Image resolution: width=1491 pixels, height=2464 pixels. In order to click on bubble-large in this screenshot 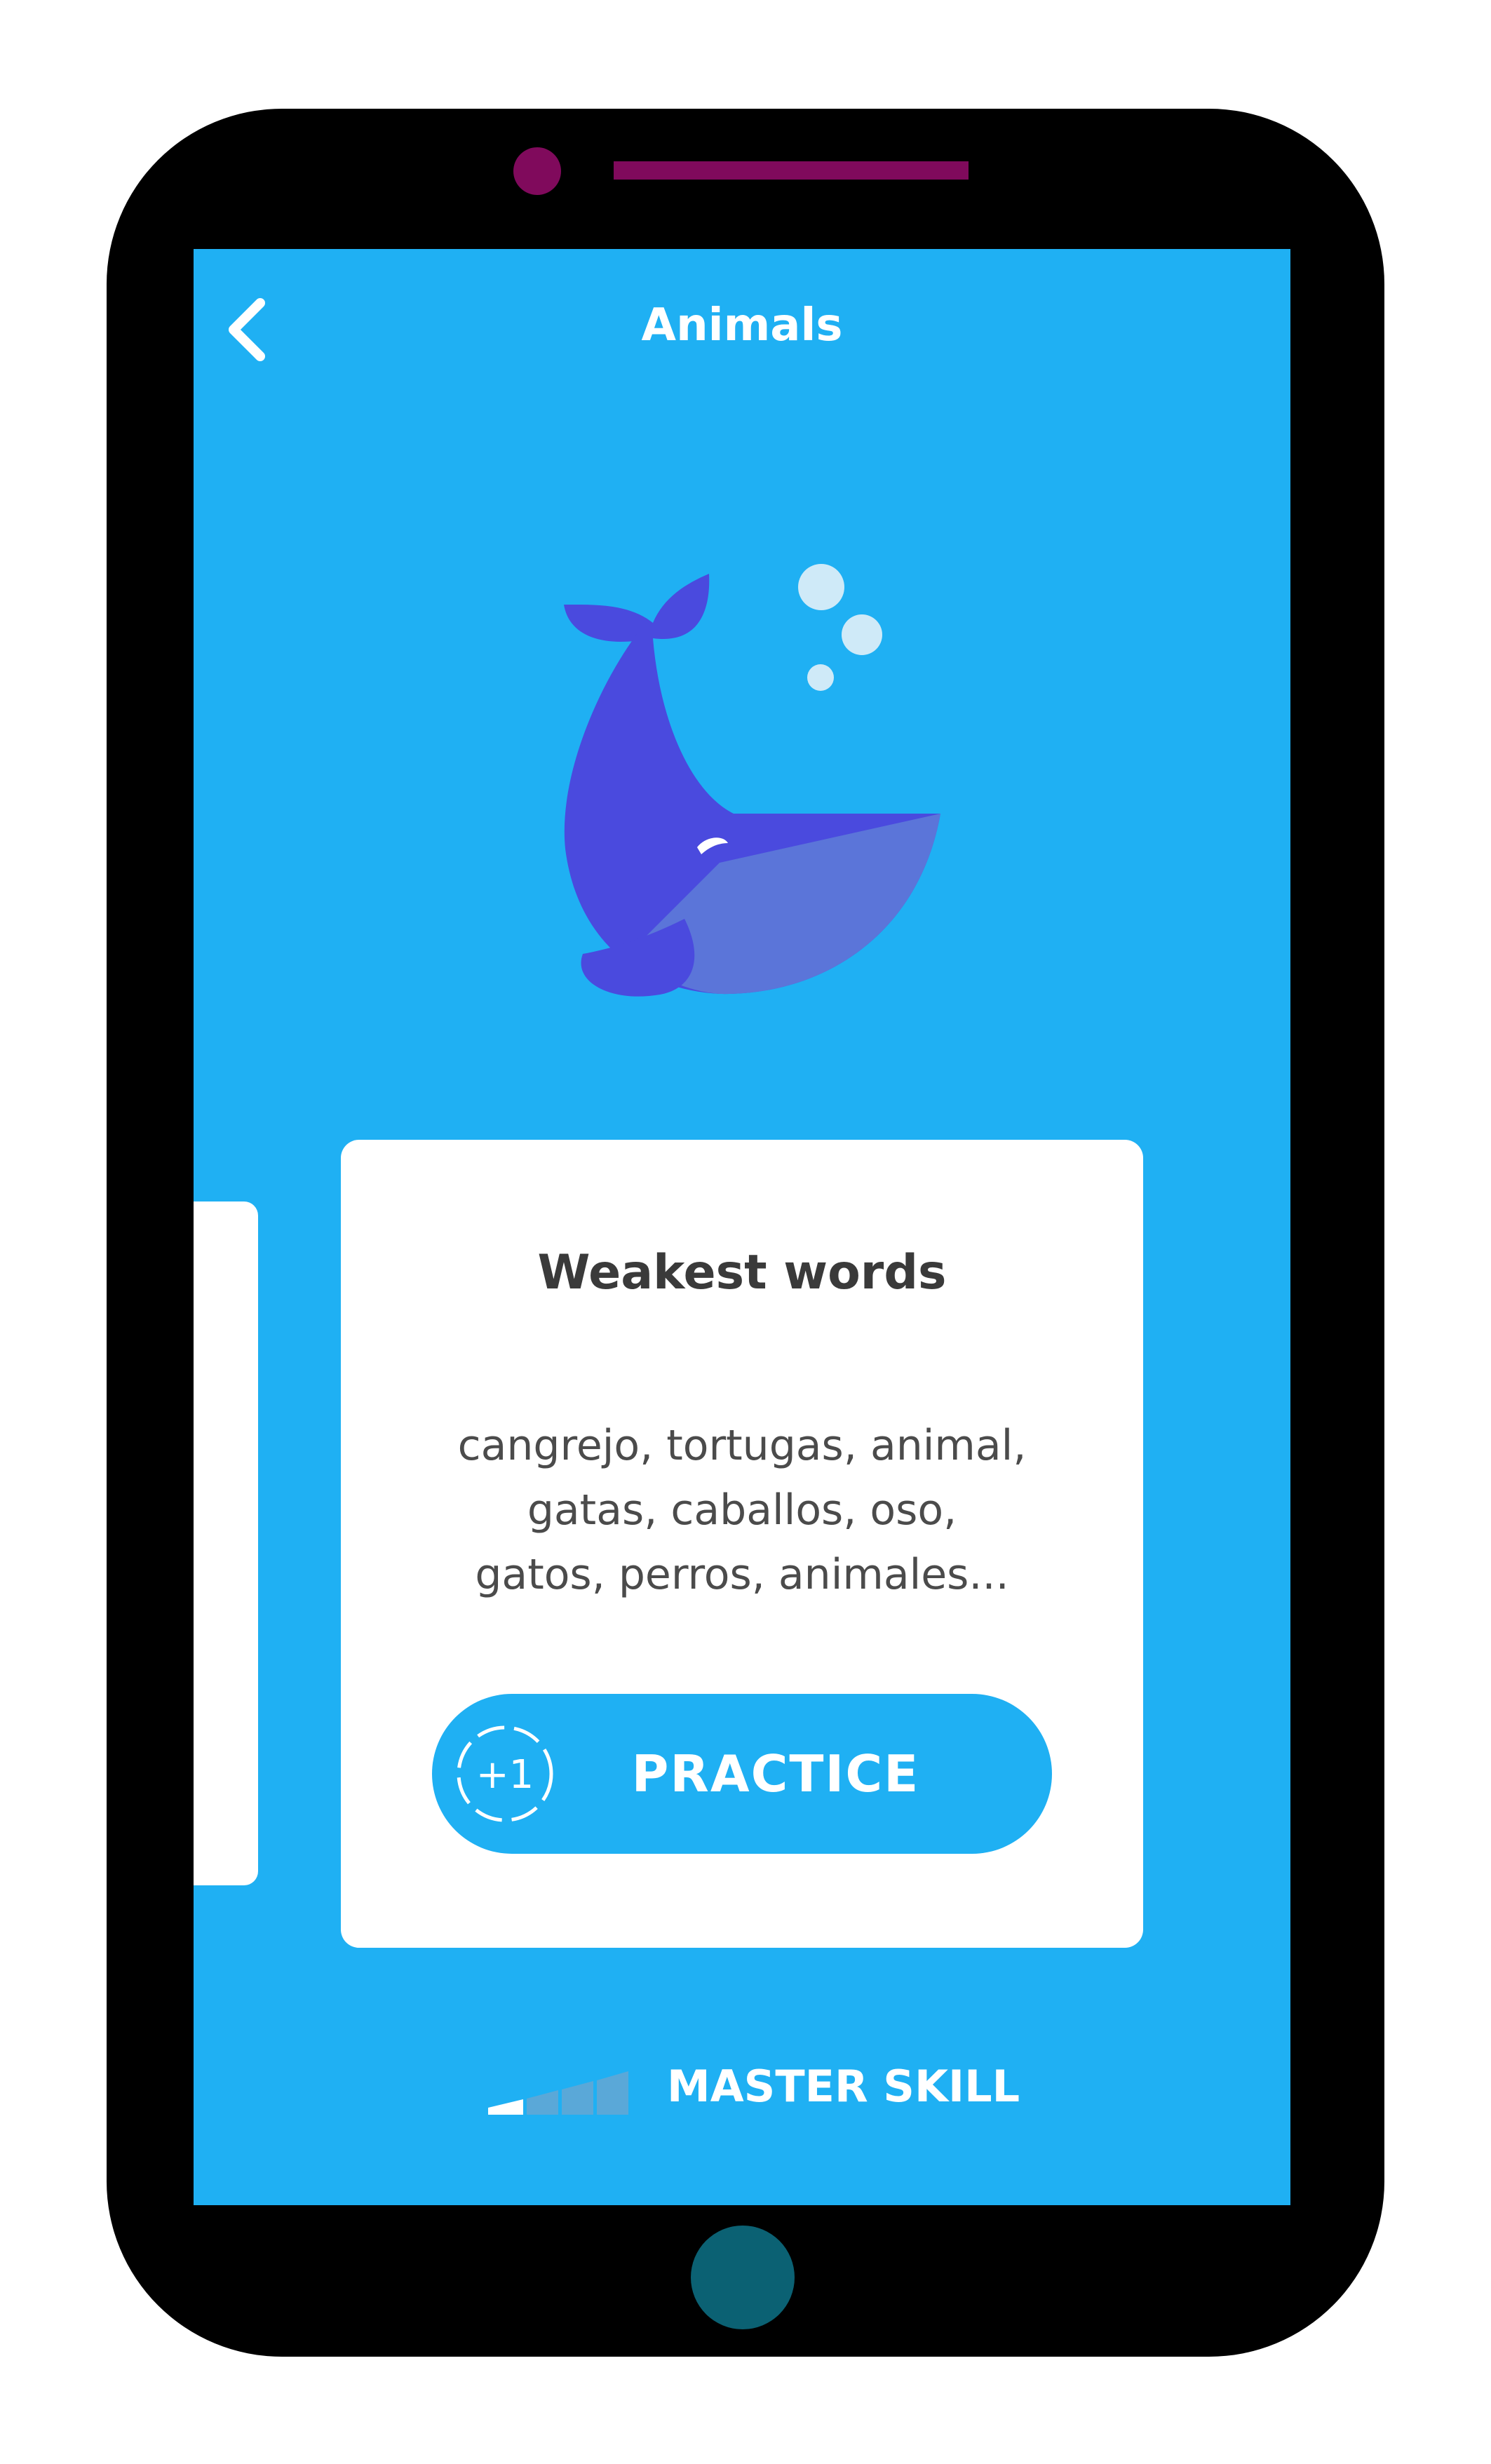, I will do `click(821, 587)`.